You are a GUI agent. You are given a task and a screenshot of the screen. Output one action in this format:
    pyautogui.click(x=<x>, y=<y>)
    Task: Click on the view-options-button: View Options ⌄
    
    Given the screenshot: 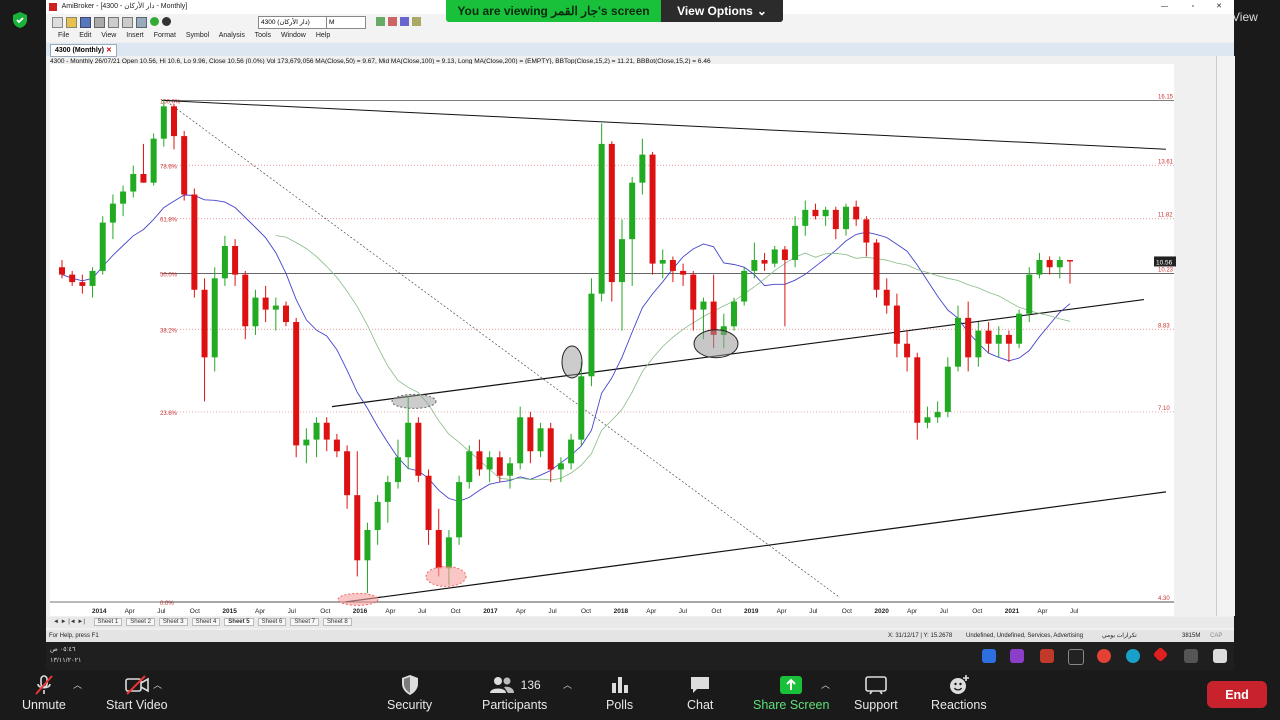 What is the action you would take?
    pyautogui.click(x=722, y=11)
    